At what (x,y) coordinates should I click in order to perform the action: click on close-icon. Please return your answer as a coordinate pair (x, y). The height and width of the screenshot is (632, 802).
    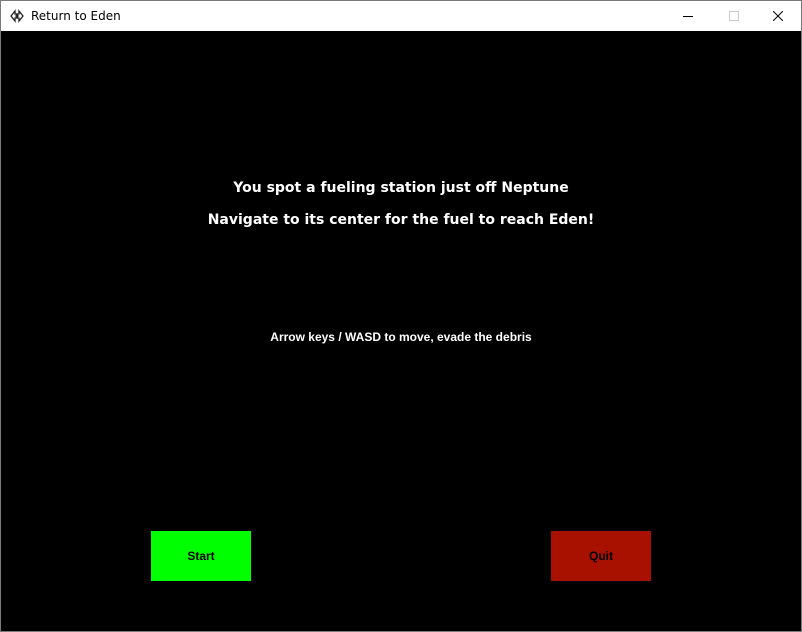
    Looking at the image, I should click on (778, 16).